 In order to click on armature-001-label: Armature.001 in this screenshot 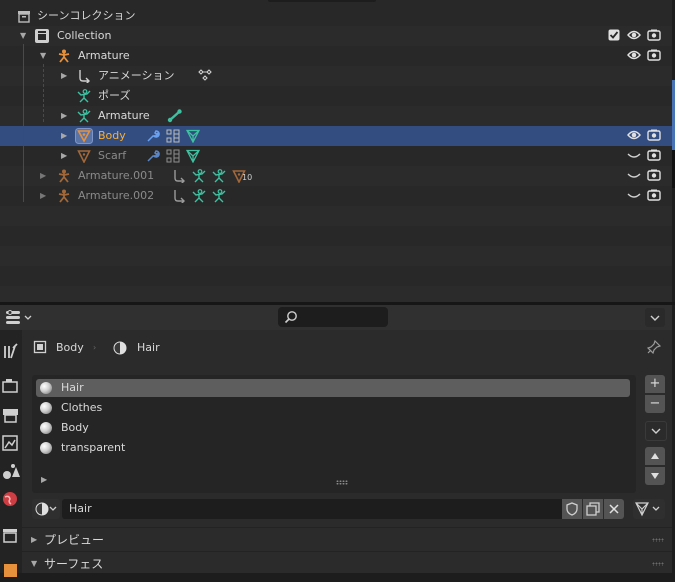, I will do `click(116, 176)`.